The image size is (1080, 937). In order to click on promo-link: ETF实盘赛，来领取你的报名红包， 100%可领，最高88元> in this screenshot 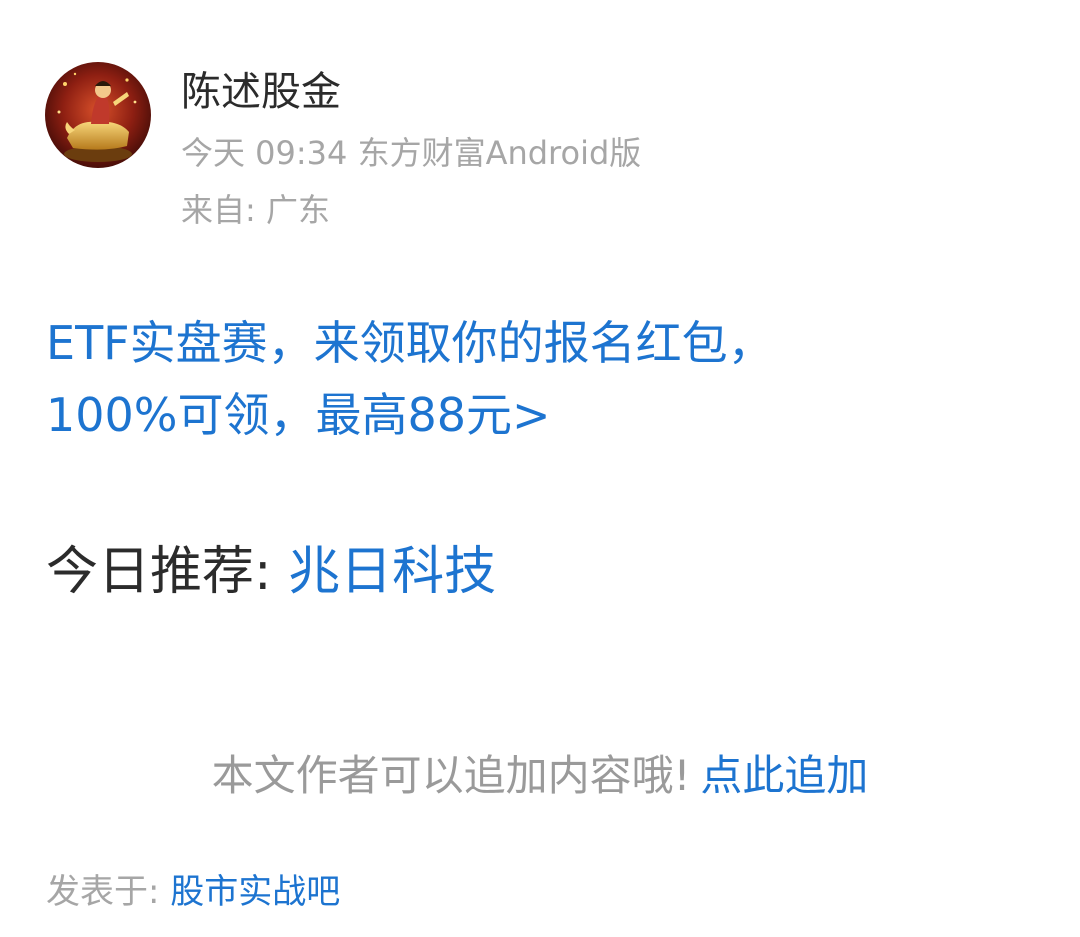, I will do `click(541, 379)`.